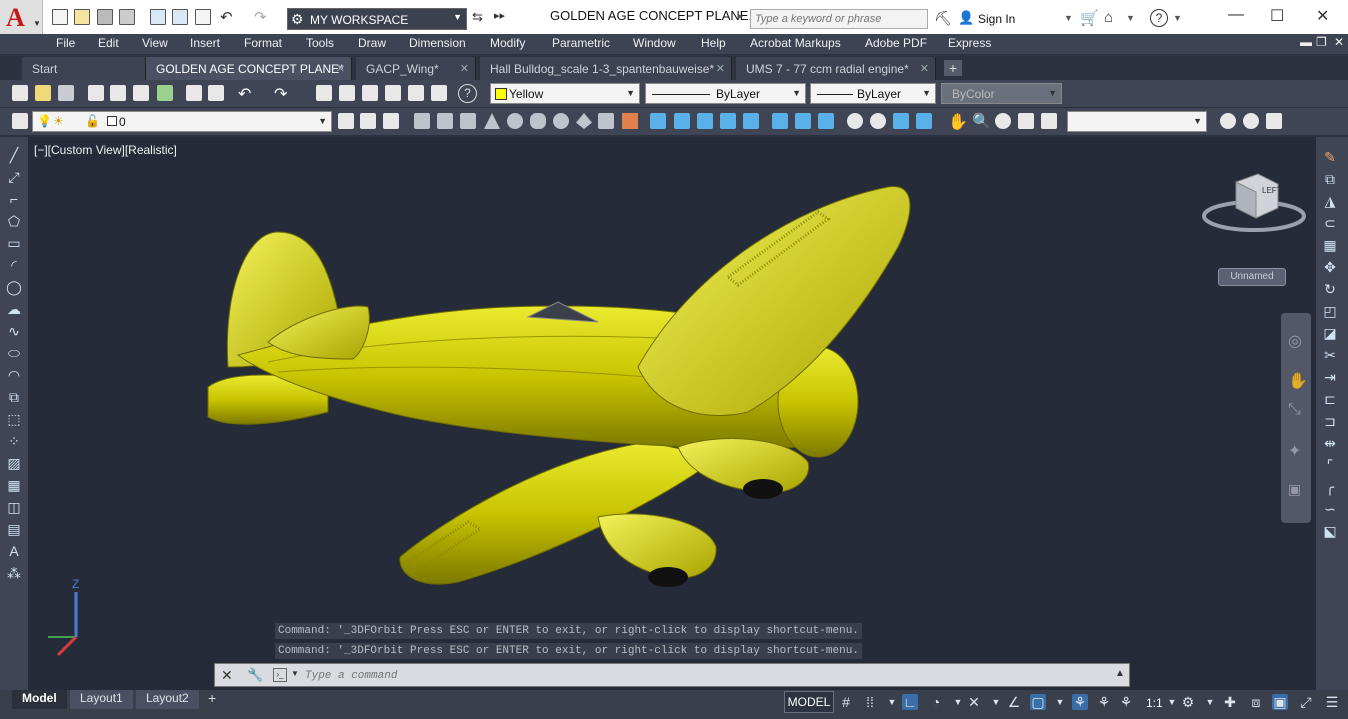  Describe the element at coordinates (391, 121) in the screenshot. I see `layer-match-icon` at that location.